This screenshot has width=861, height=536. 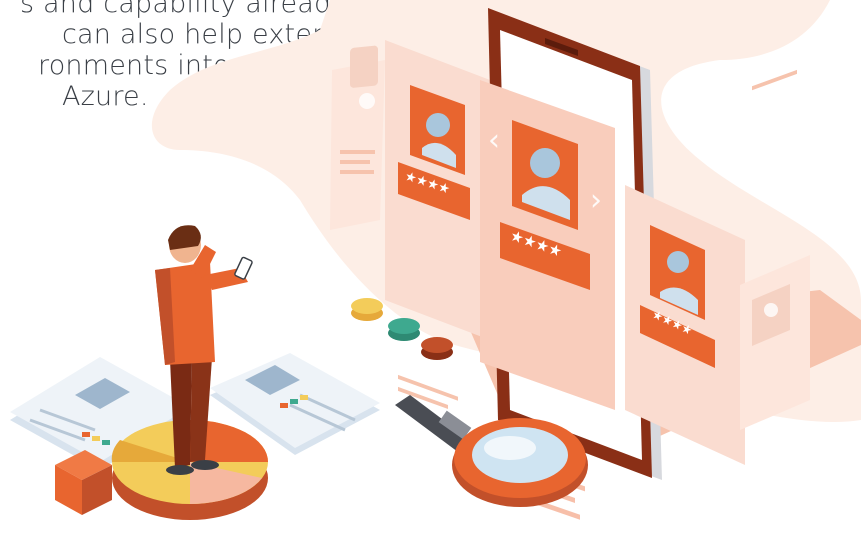 I want to click on chevron-right-icon: ›, so click(x=596, y=200).